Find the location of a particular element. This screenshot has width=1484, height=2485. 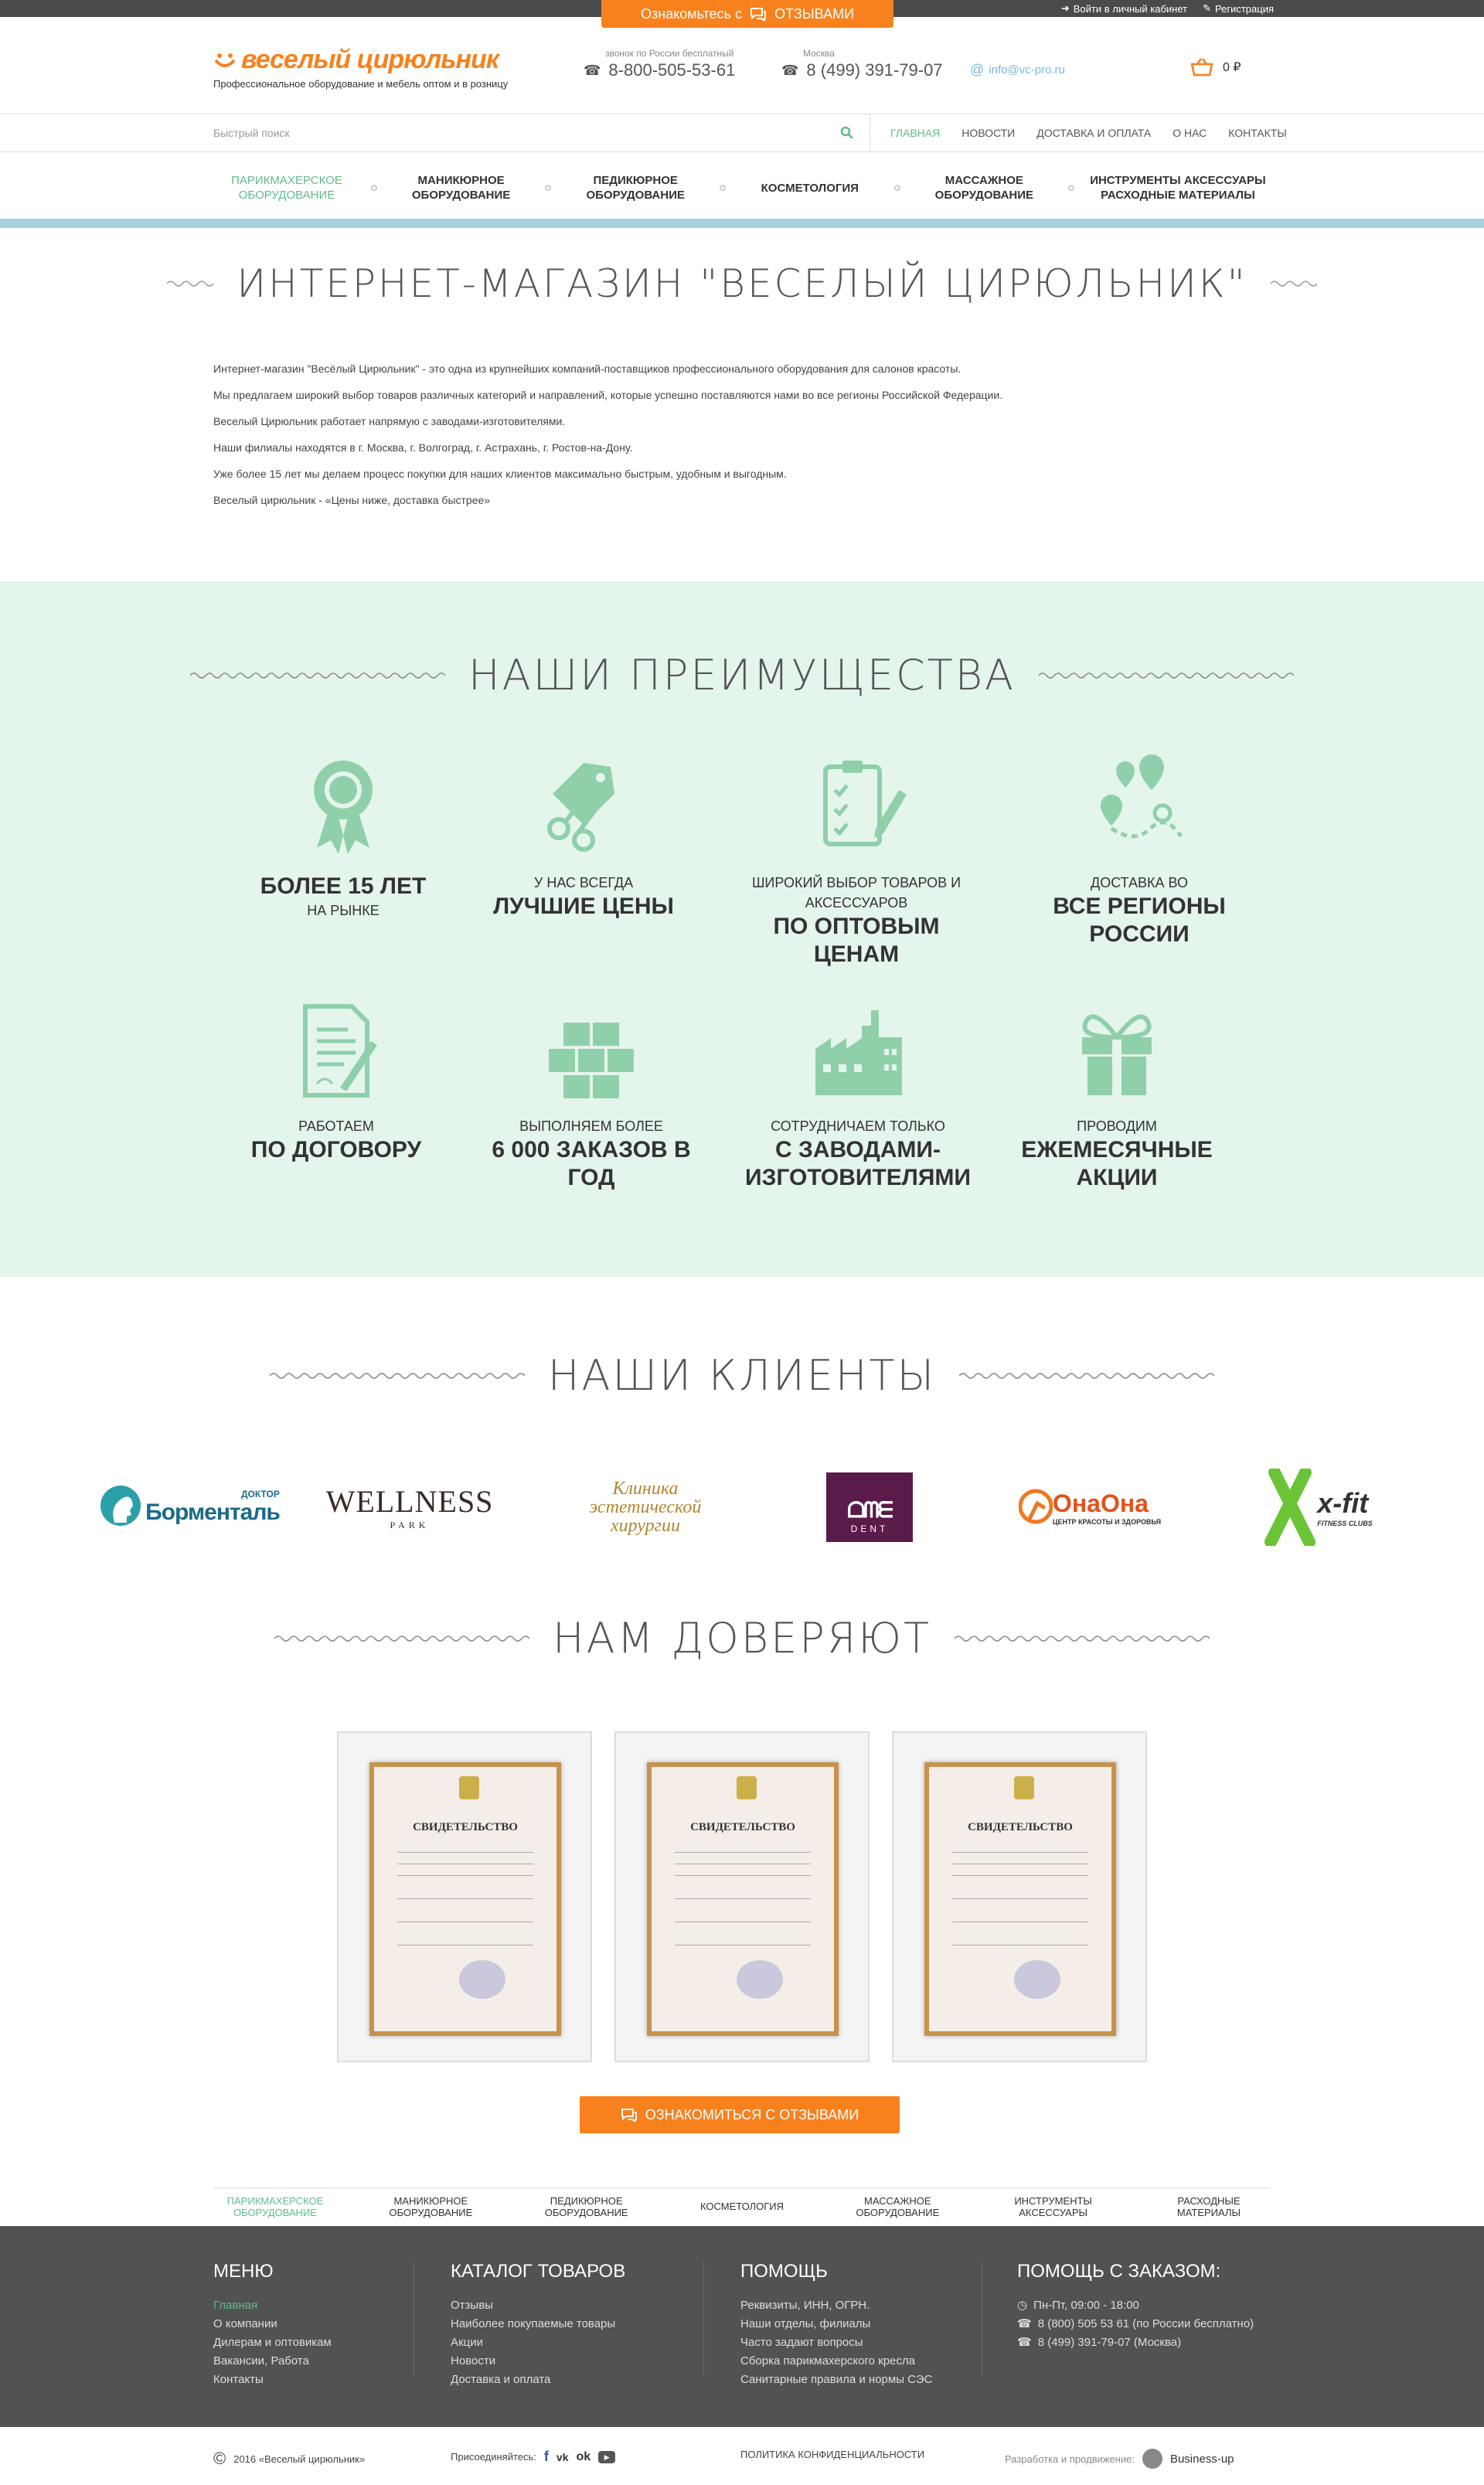

footer-link: Наши отделы, филиалы is located at coordinates (836, 2324).